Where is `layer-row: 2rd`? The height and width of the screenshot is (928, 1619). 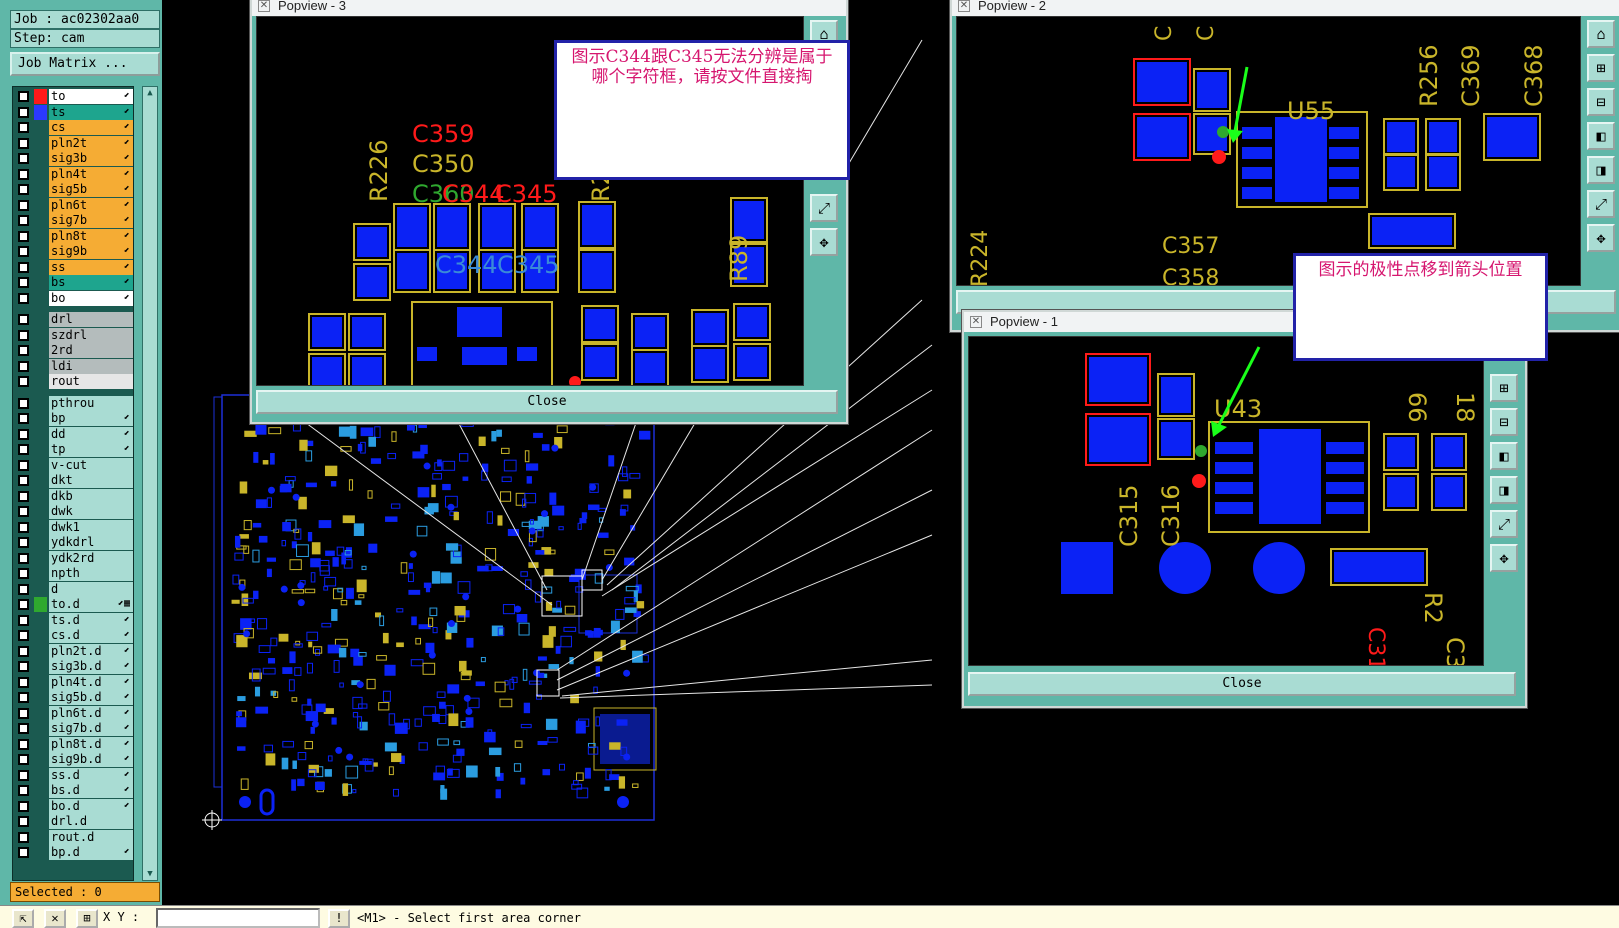 layer-row: 2rd is located at coordinates (73, 350).